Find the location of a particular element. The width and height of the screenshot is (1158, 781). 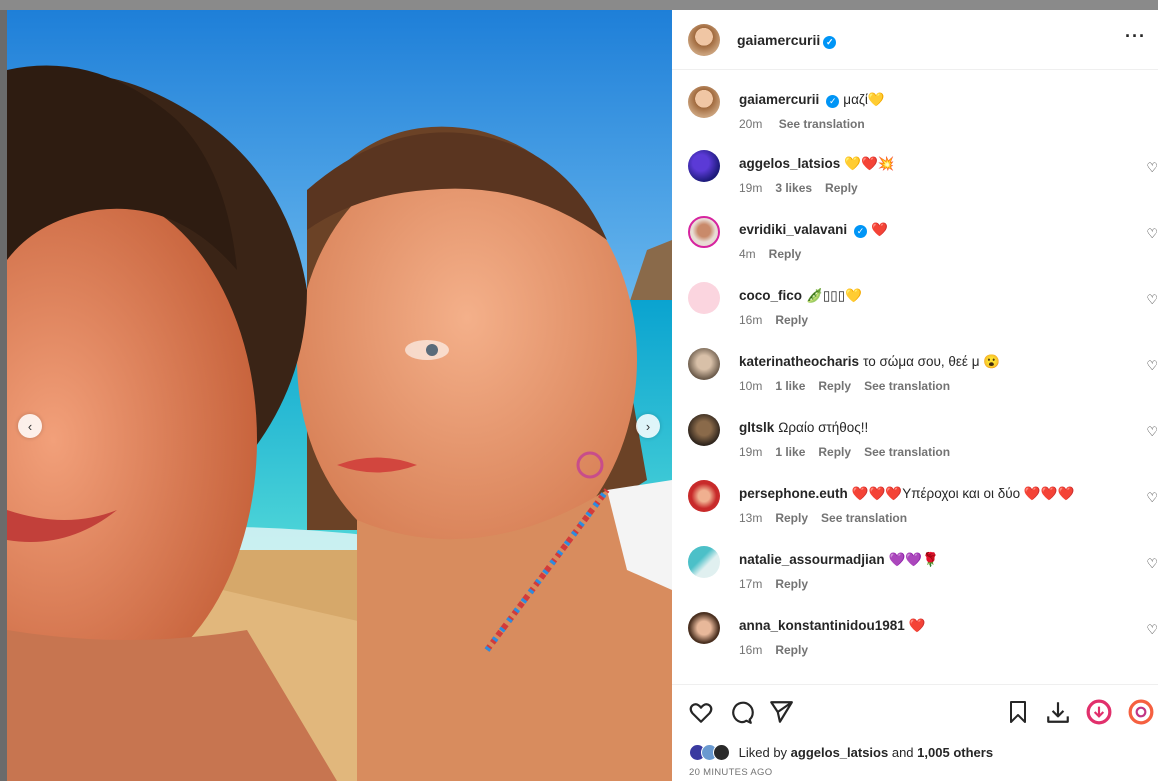

author-username: gaiamercurii ✓ is located at coordinates (787, 40).